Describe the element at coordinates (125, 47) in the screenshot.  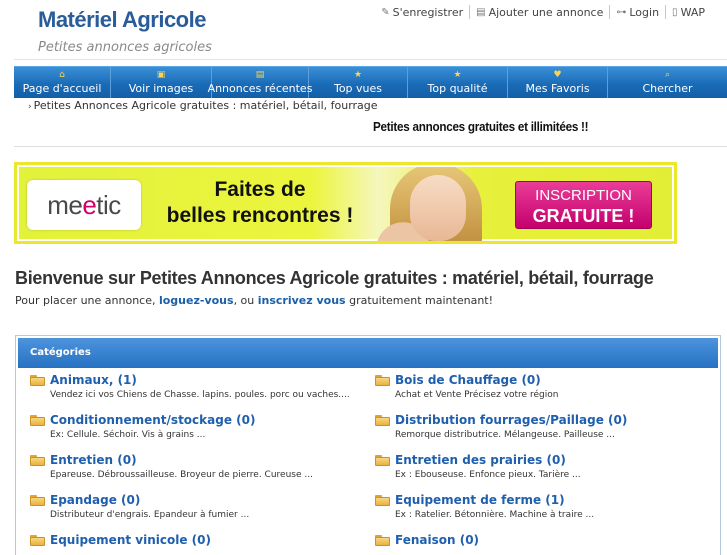
I see `site-tagline: Petites annonces agricoles` at that location.